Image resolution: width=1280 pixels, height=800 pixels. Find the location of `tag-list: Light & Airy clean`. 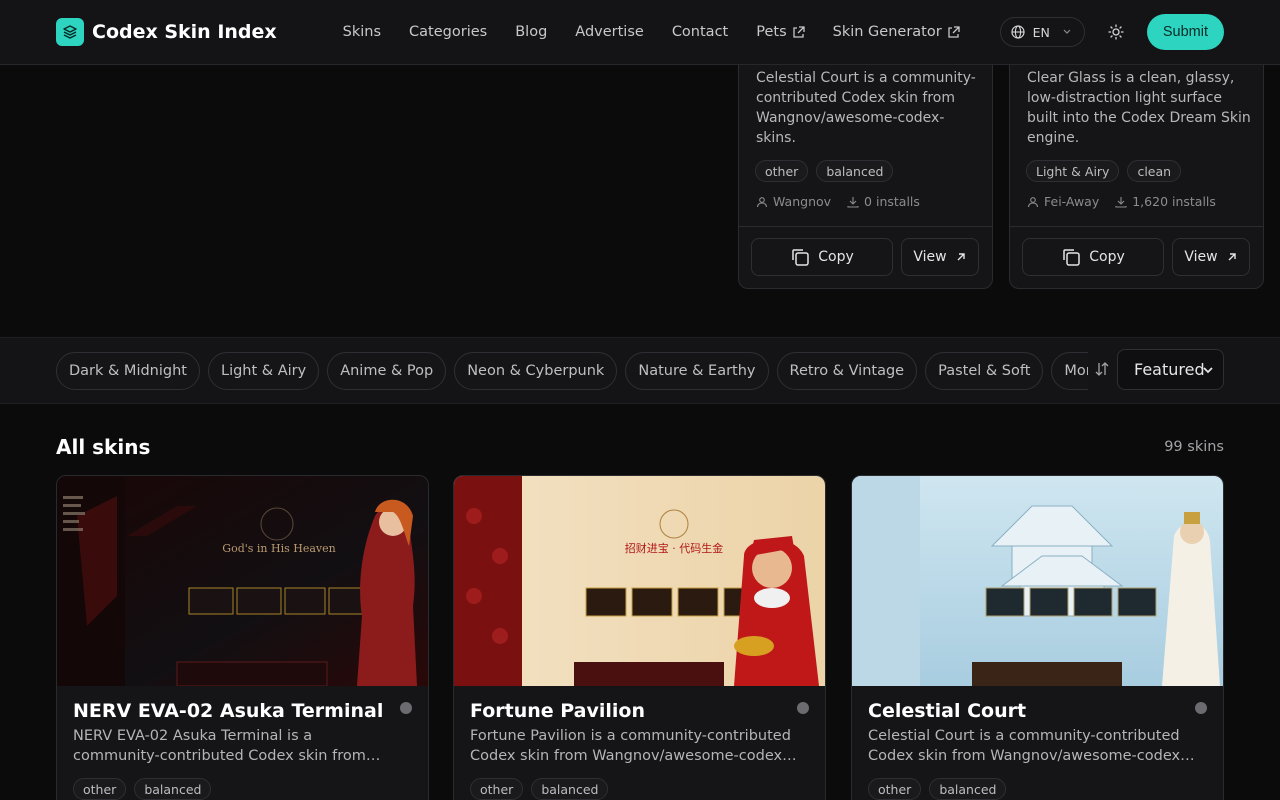

tag-list: Light & Airy clean is located at coordinates (1104, 171).